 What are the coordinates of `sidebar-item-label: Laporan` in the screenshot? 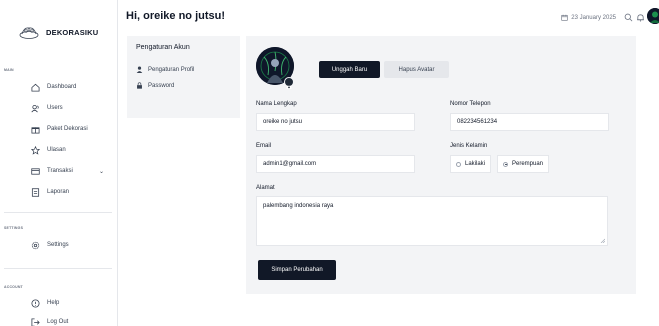 It's located at (58, 192).